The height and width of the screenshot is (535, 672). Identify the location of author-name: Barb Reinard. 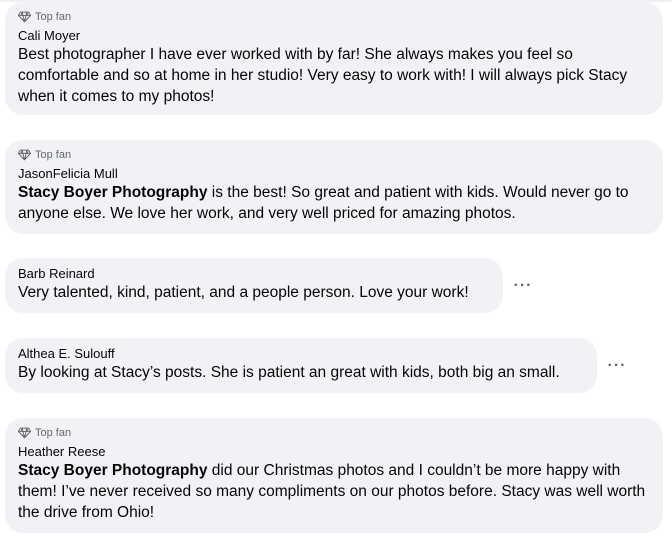
(254, 273).